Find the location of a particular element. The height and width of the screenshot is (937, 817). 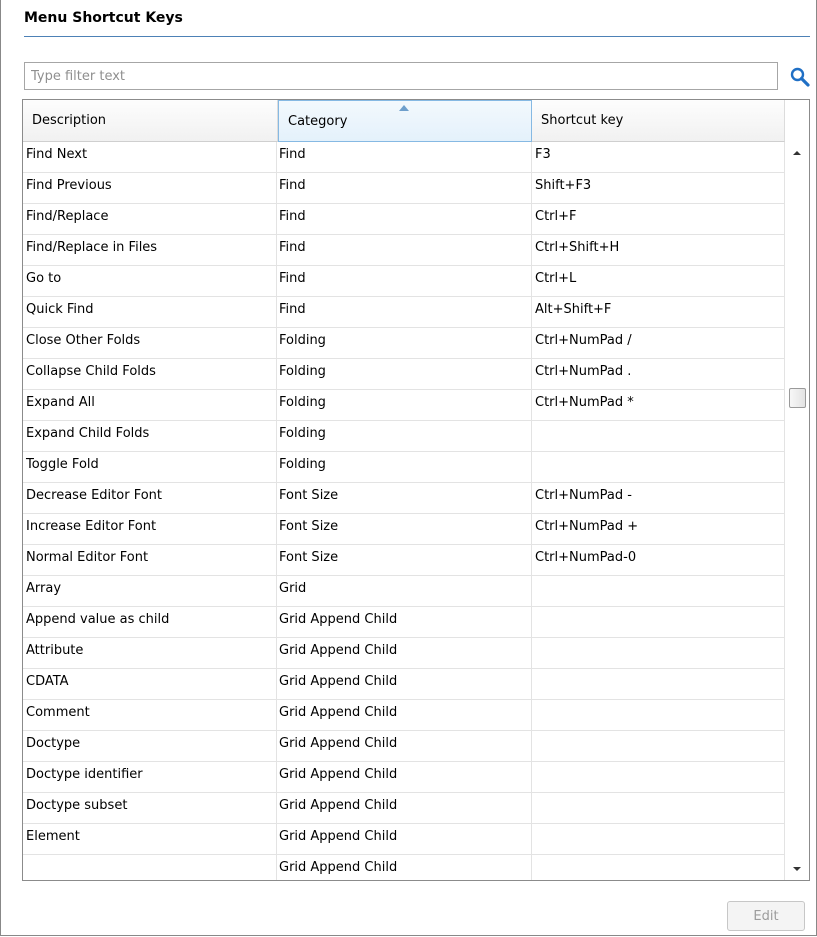

column-header-shortcut-key: Shortcut key is located at coordinates (658, 121).